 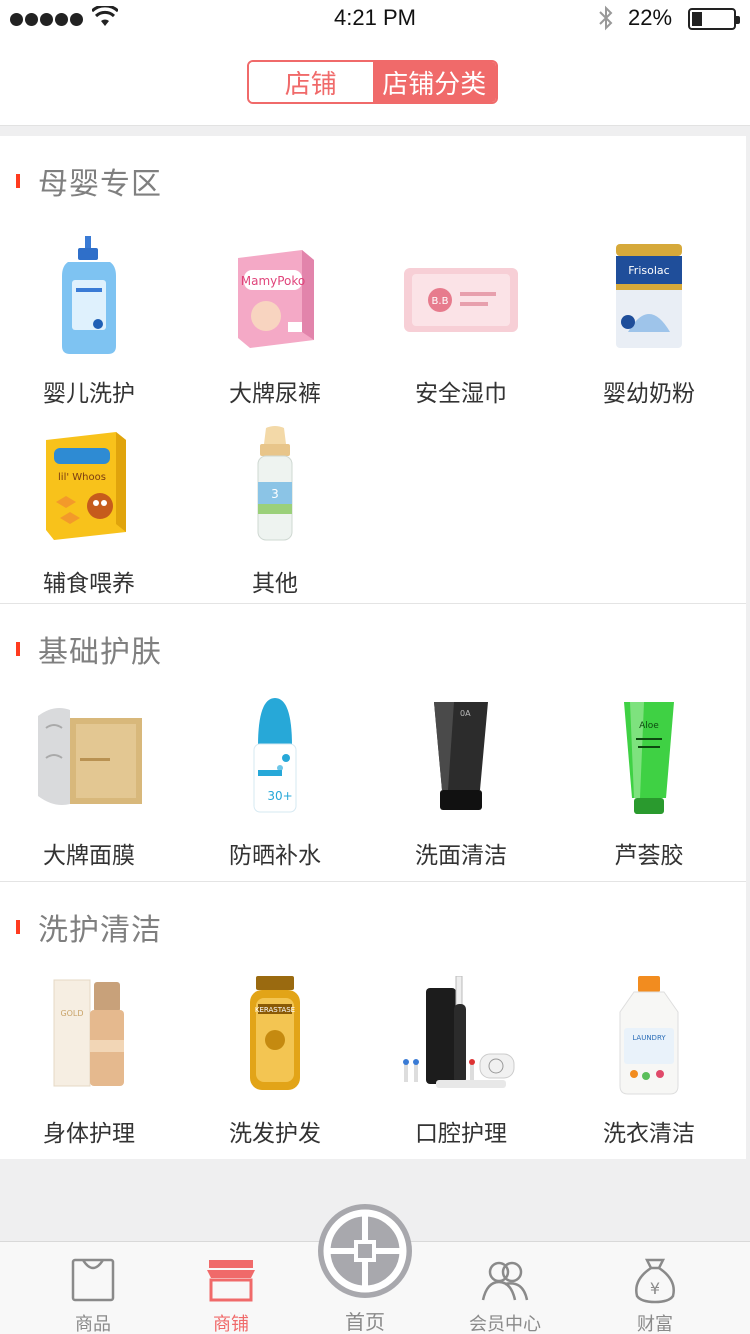 I want to click on money-bag-icon: ¥, so click(x=655, y=1281).